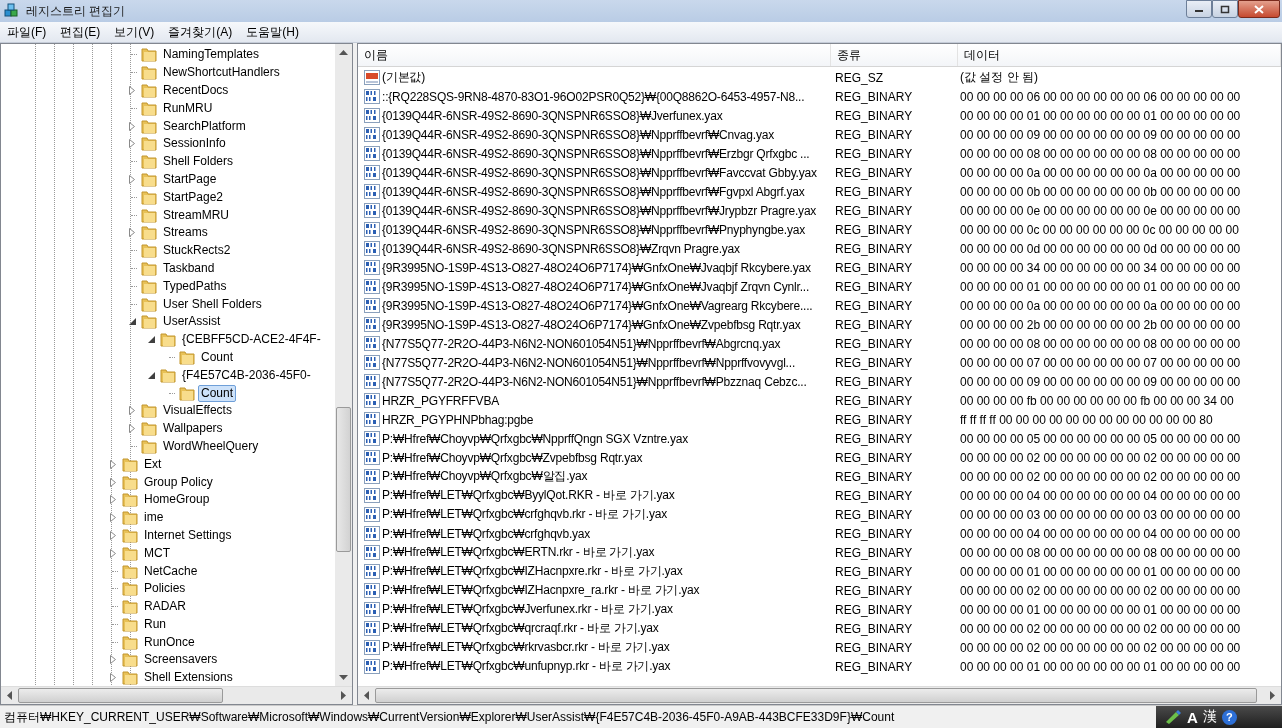 The image size is (1282, 728). I want to click on tree-item: SessionInfo, so click(194, 144).